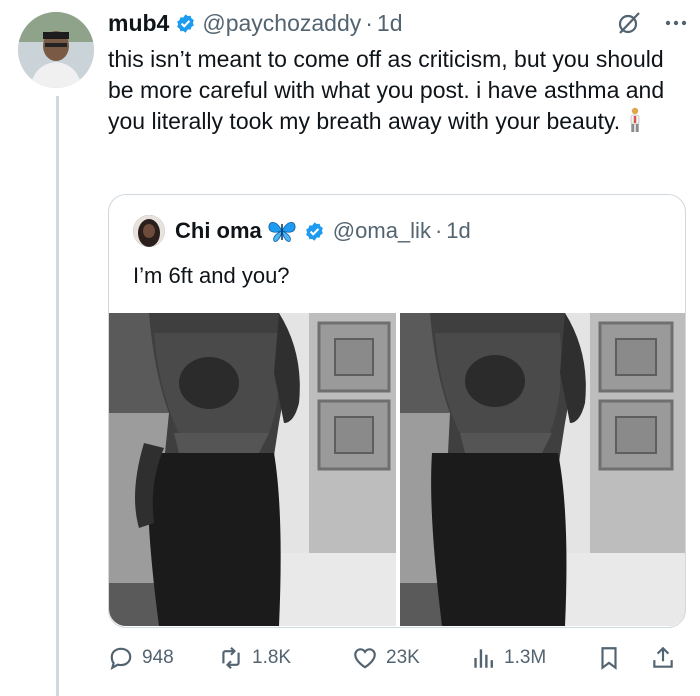 The width and height of the screenshot is (700, 696). What do you see at coordinates (56, 50) in the screenshot?
I see `author-avatar` at bounding box center [56, 50].